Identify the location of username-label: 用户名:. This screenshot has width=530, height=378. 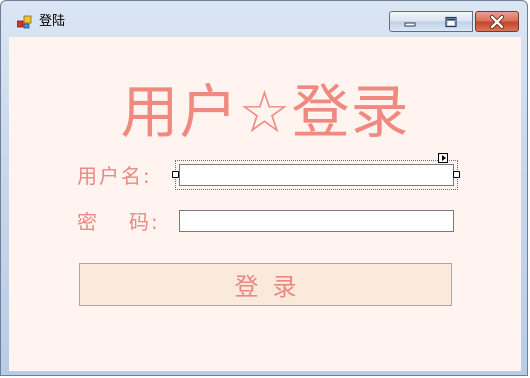
(114, 176).